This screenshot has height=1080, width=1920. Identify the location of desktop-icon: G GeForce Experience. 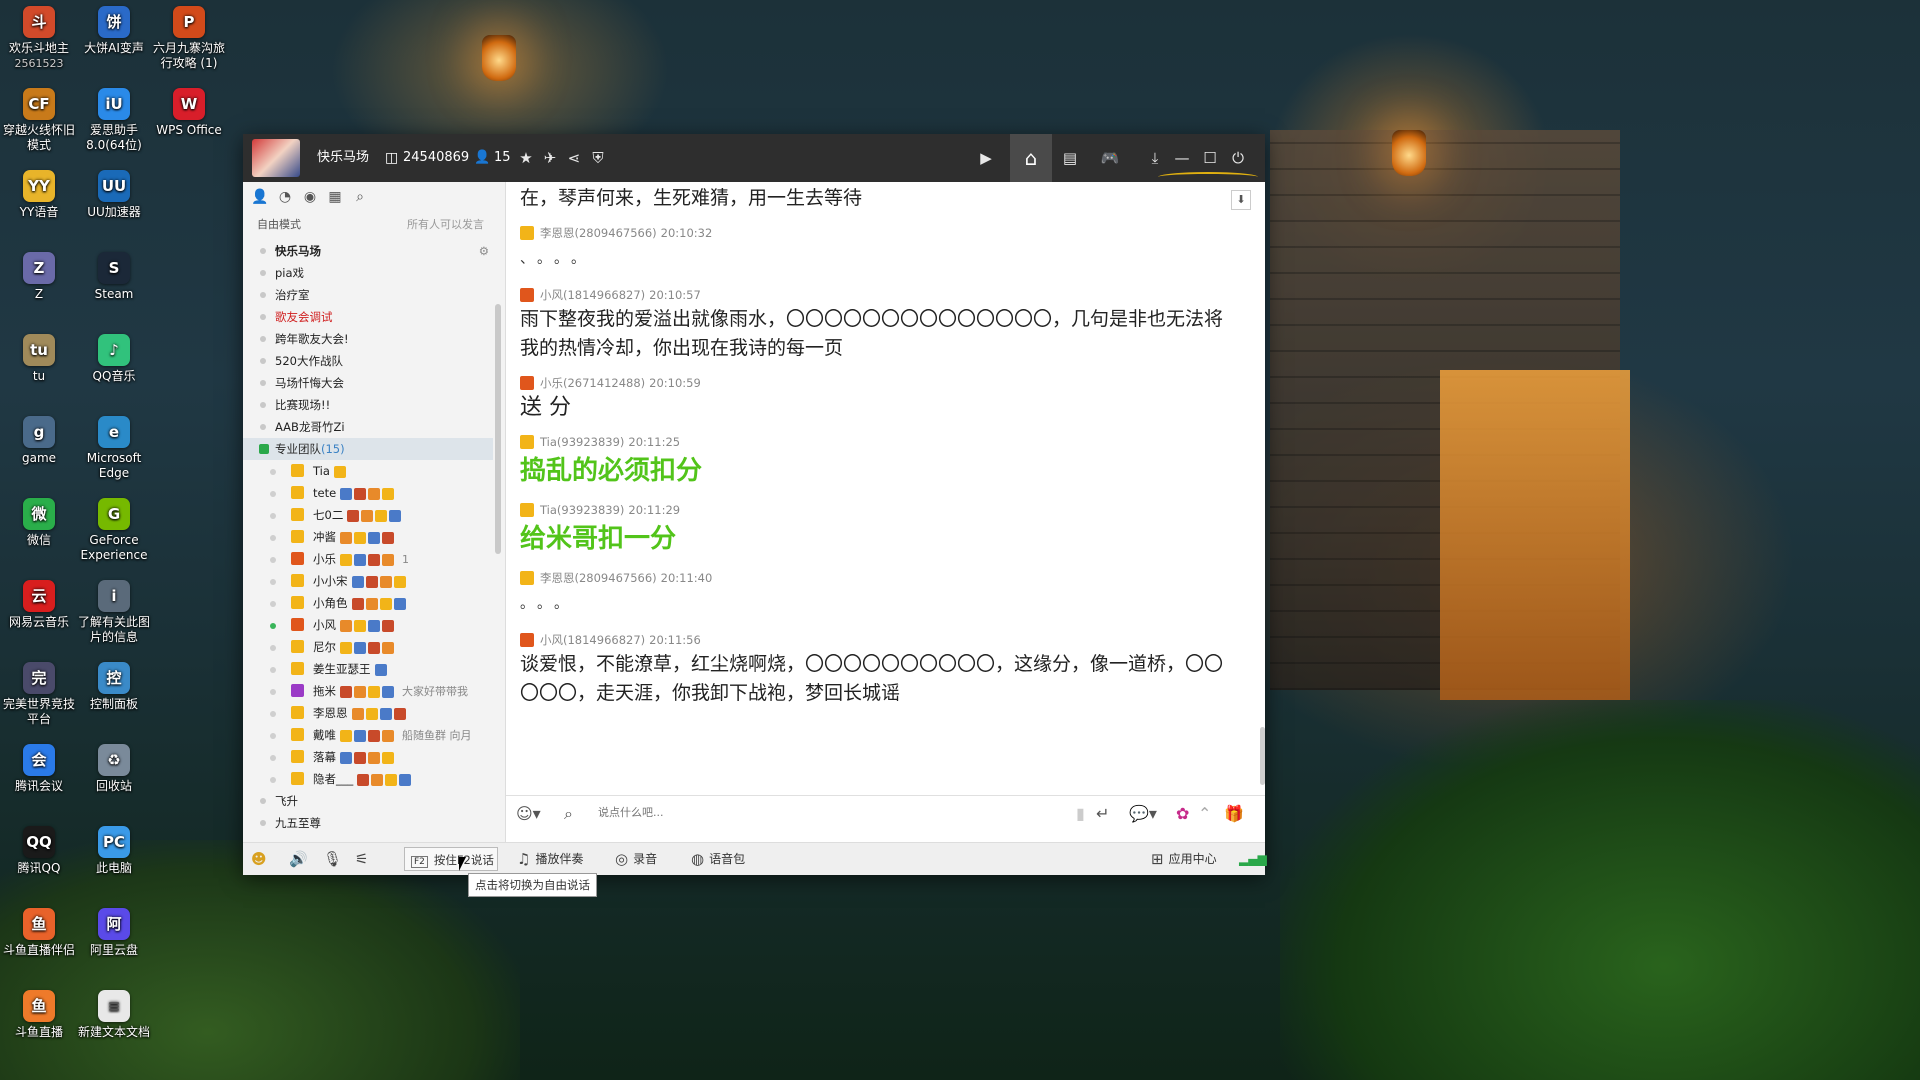
(114, 530).